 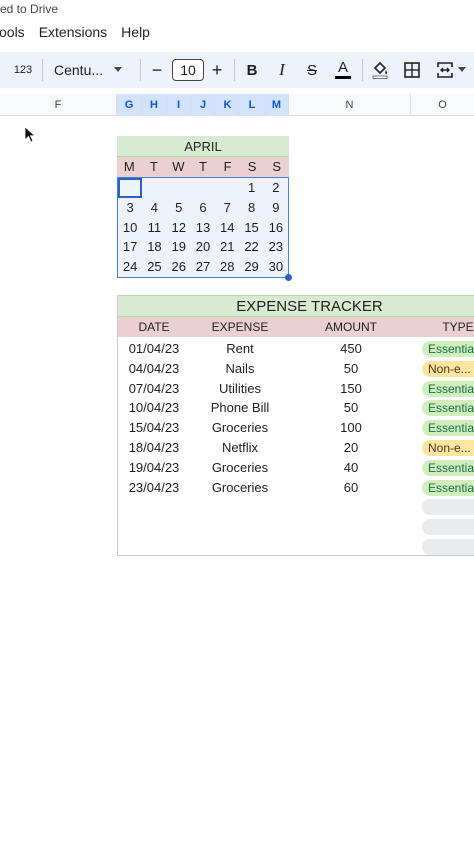 I want to click on merge-cells-button, so click(x=452, y=70).